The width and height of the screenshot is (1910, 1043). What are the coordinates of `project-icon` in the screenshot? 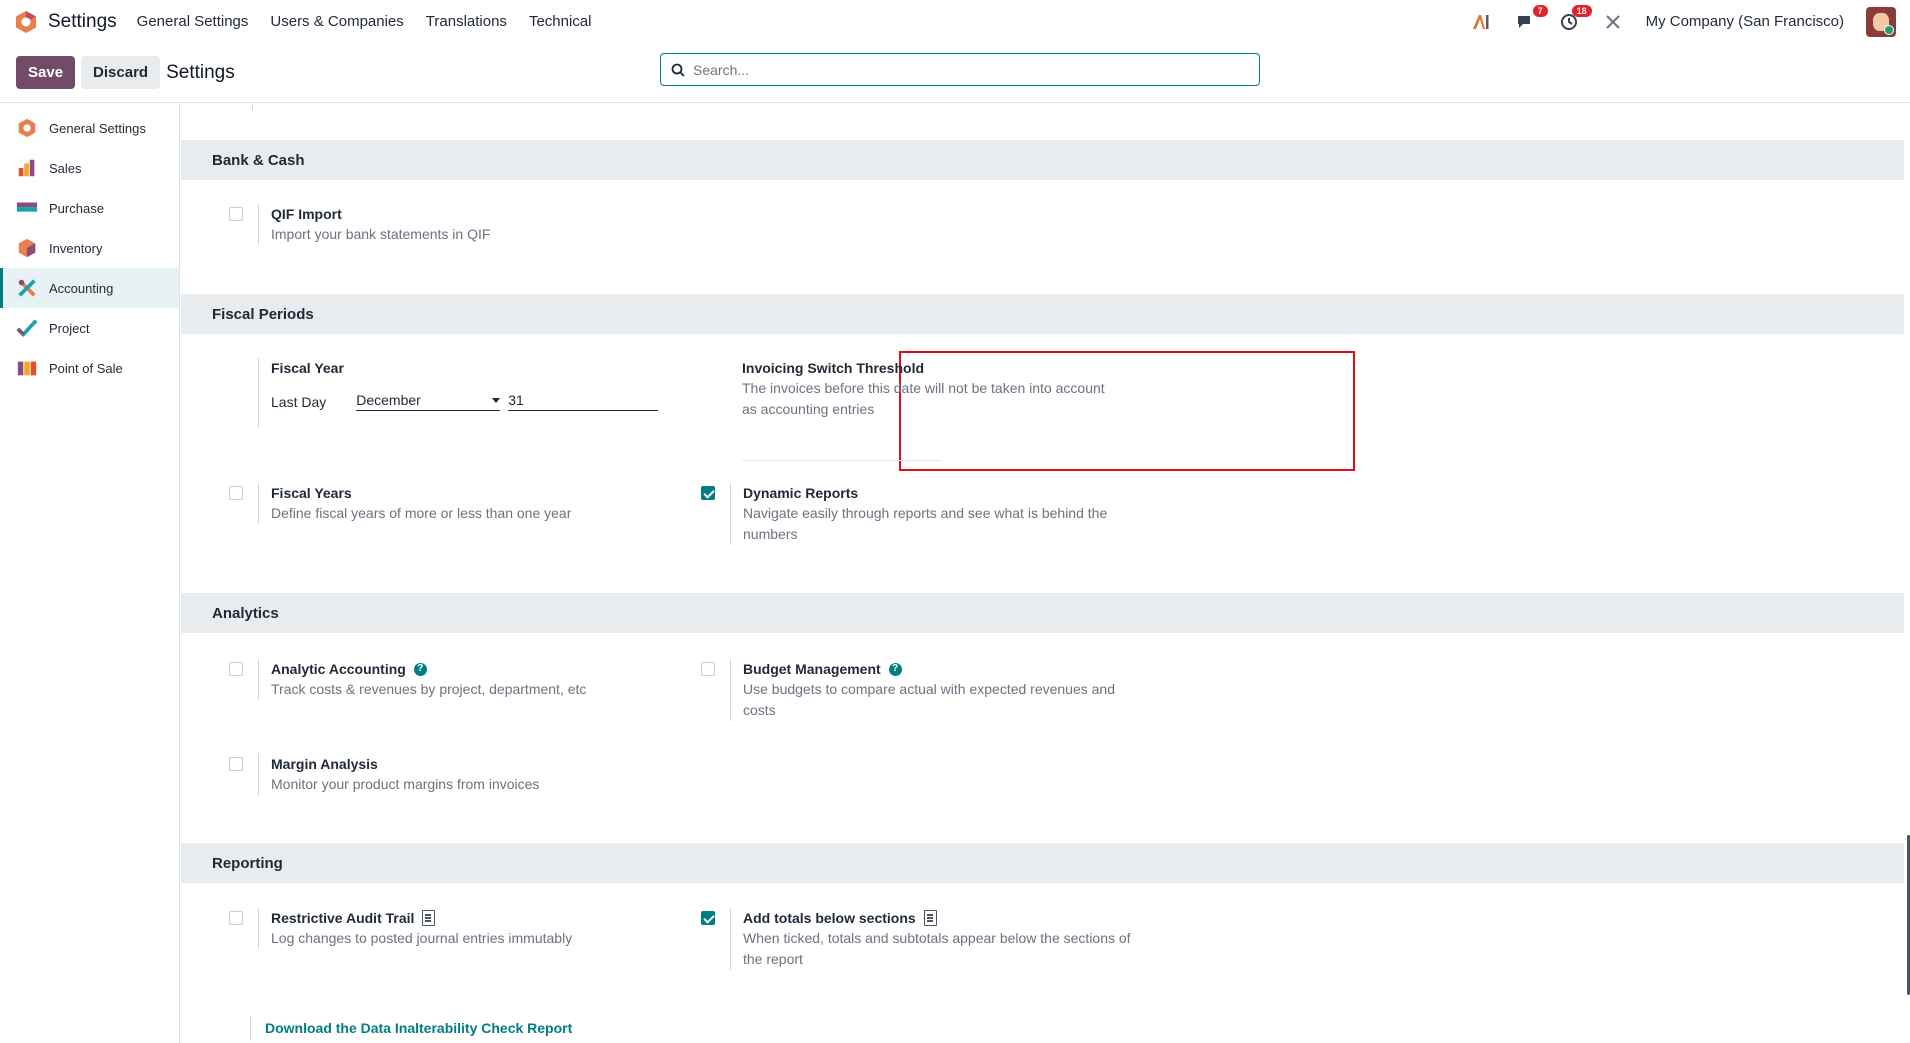 It's located at (27, 328).